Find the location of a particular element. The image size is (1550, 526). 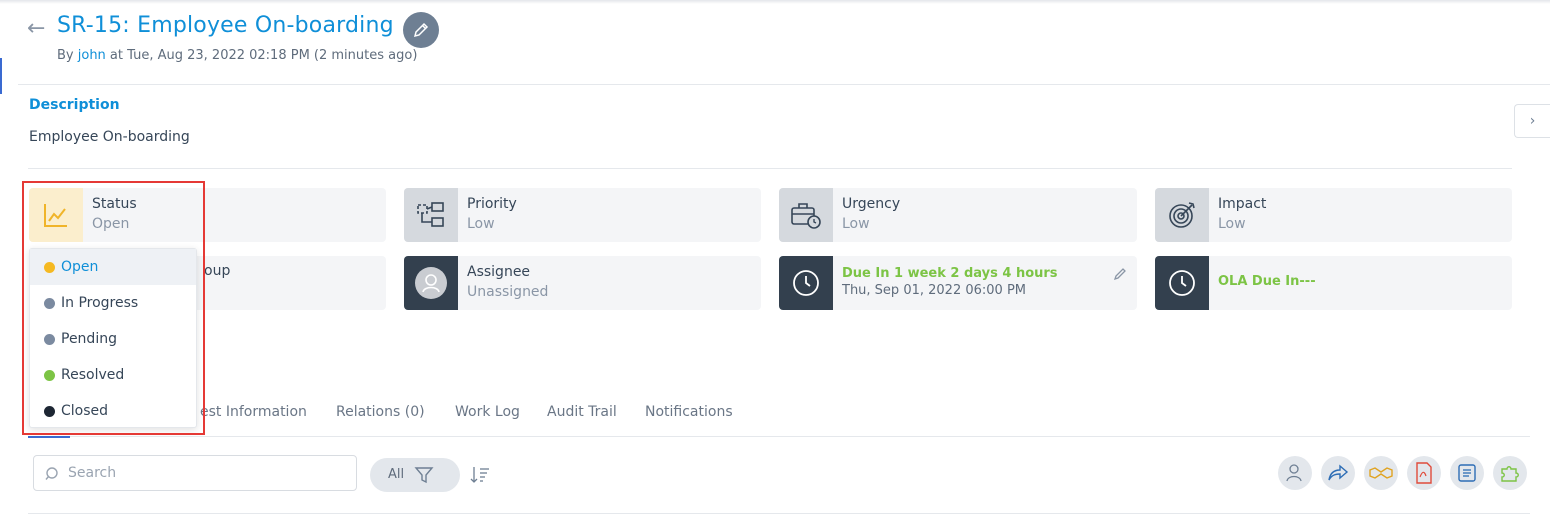

workflow-icon is located at coordinates (431, 215).